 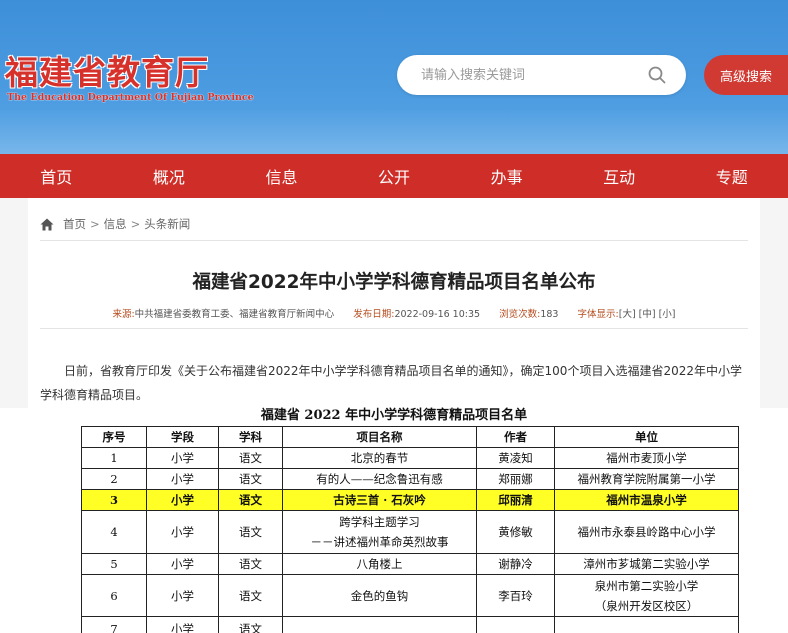 I want to click on advanced-search-button: 高级搜索, so click(x=746, y=75).